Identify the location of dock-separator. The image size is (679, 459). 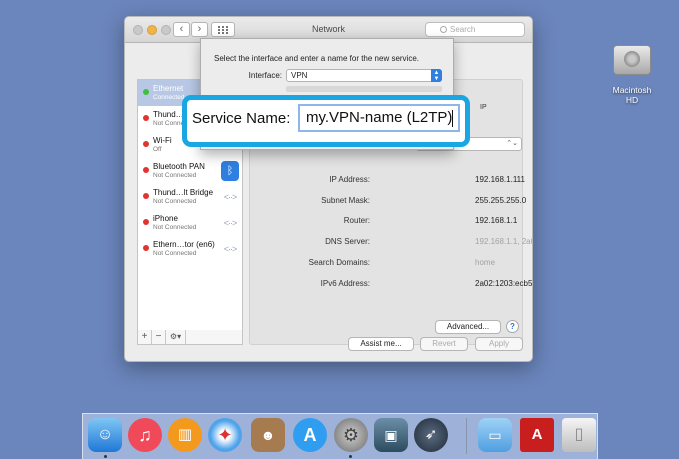
(466, 436).